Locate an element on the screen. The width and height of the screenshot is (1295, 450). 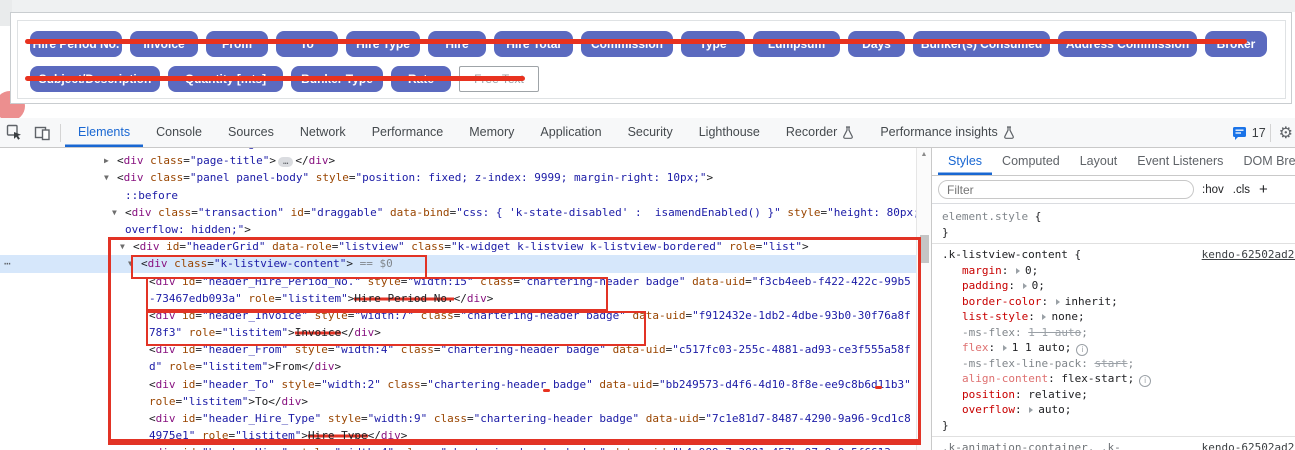
code-line: ▶ <div class="page-title">… </div> is located at coordinates (458, 160).